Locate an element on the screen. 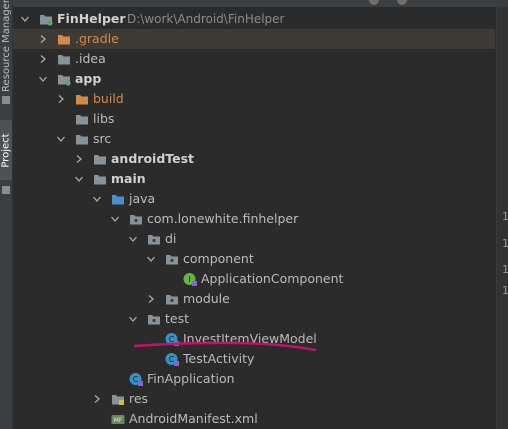 This screenshot has width=508, height=429. tree-item-label: main is located at coordinates (128, 178).